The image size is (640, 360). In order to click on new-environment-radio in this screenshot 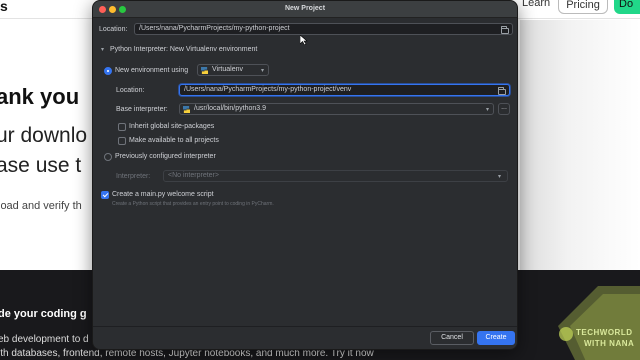, I will do `click(108, 71)`.